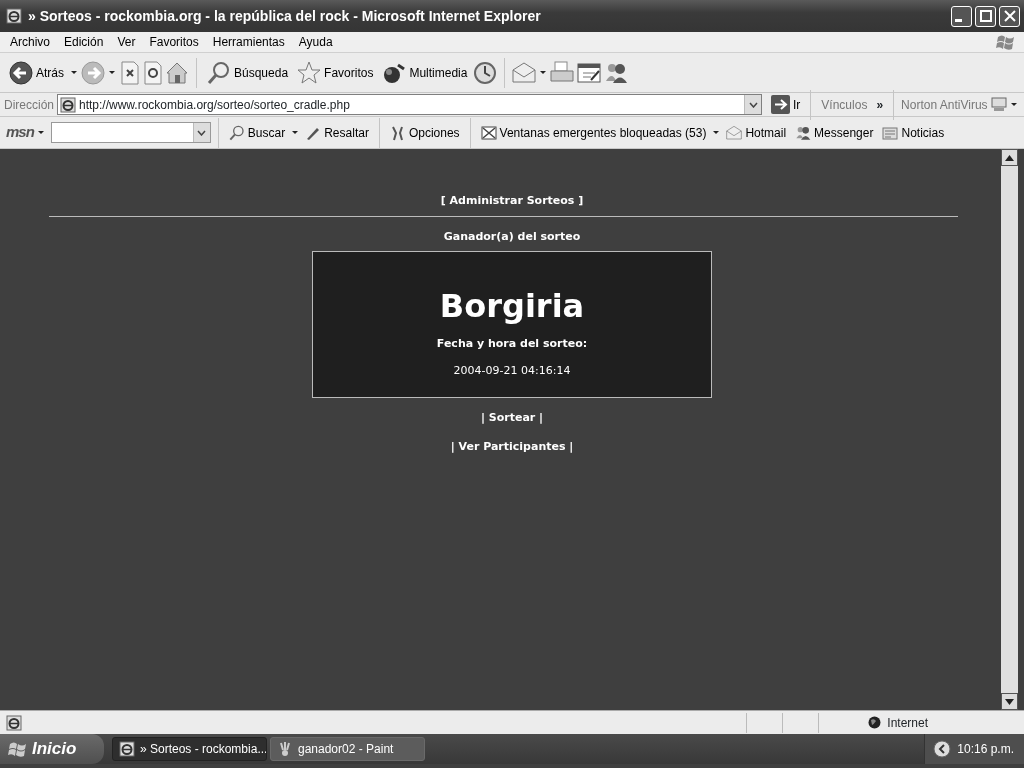 The height and width of the screenshot is (768, 1024). I want to click on toolbar-button: Noticias, so click(913, 132).